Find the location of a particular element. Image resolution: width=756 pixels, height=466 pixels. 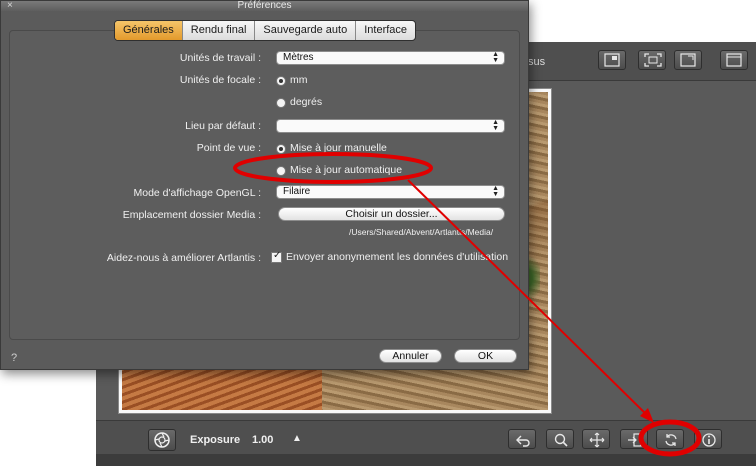

viewpoint-label: Point de vue : is located at coordinates (228, 148).